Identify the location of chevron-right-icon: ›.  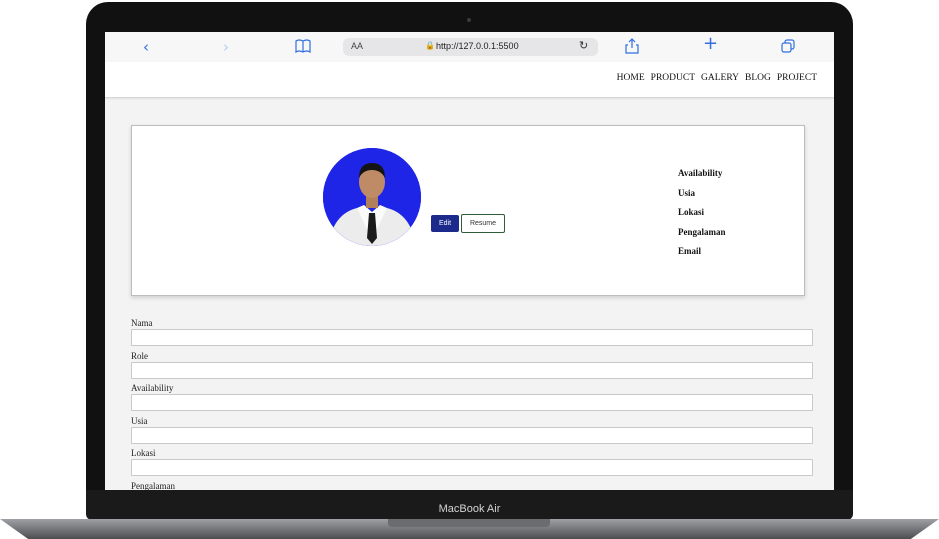
(226, 47).